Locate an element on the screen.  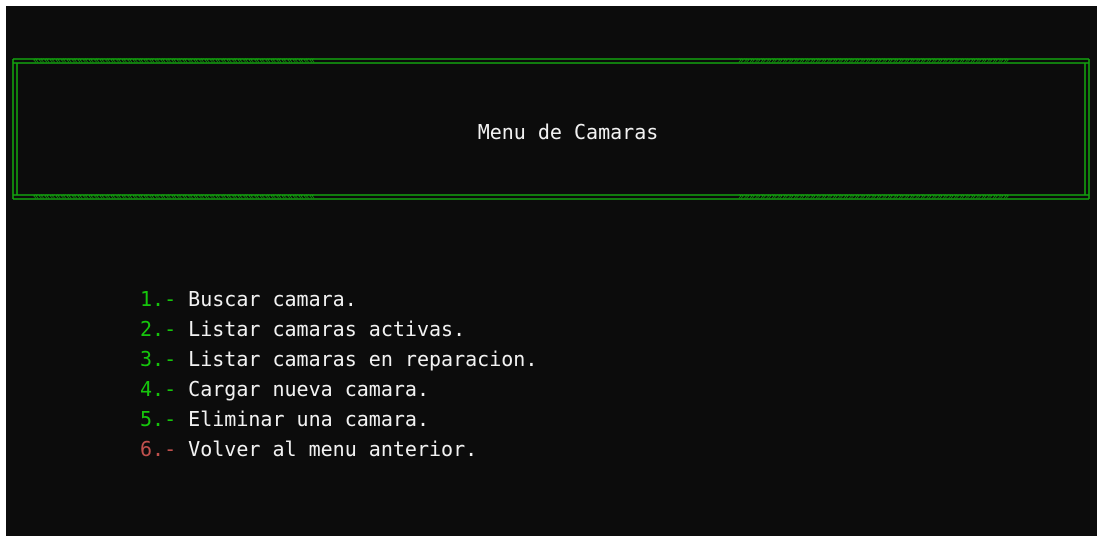
option-label: Volver al menu anterior. is located at coordinates (333, 449).